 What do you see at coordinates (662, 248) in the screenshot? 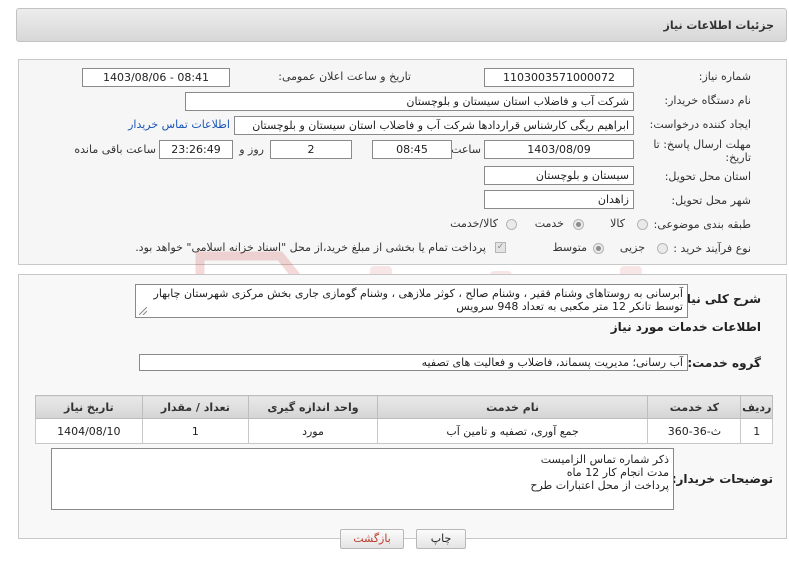
I see `process-minor-radio` at bounding box center [662, 248].